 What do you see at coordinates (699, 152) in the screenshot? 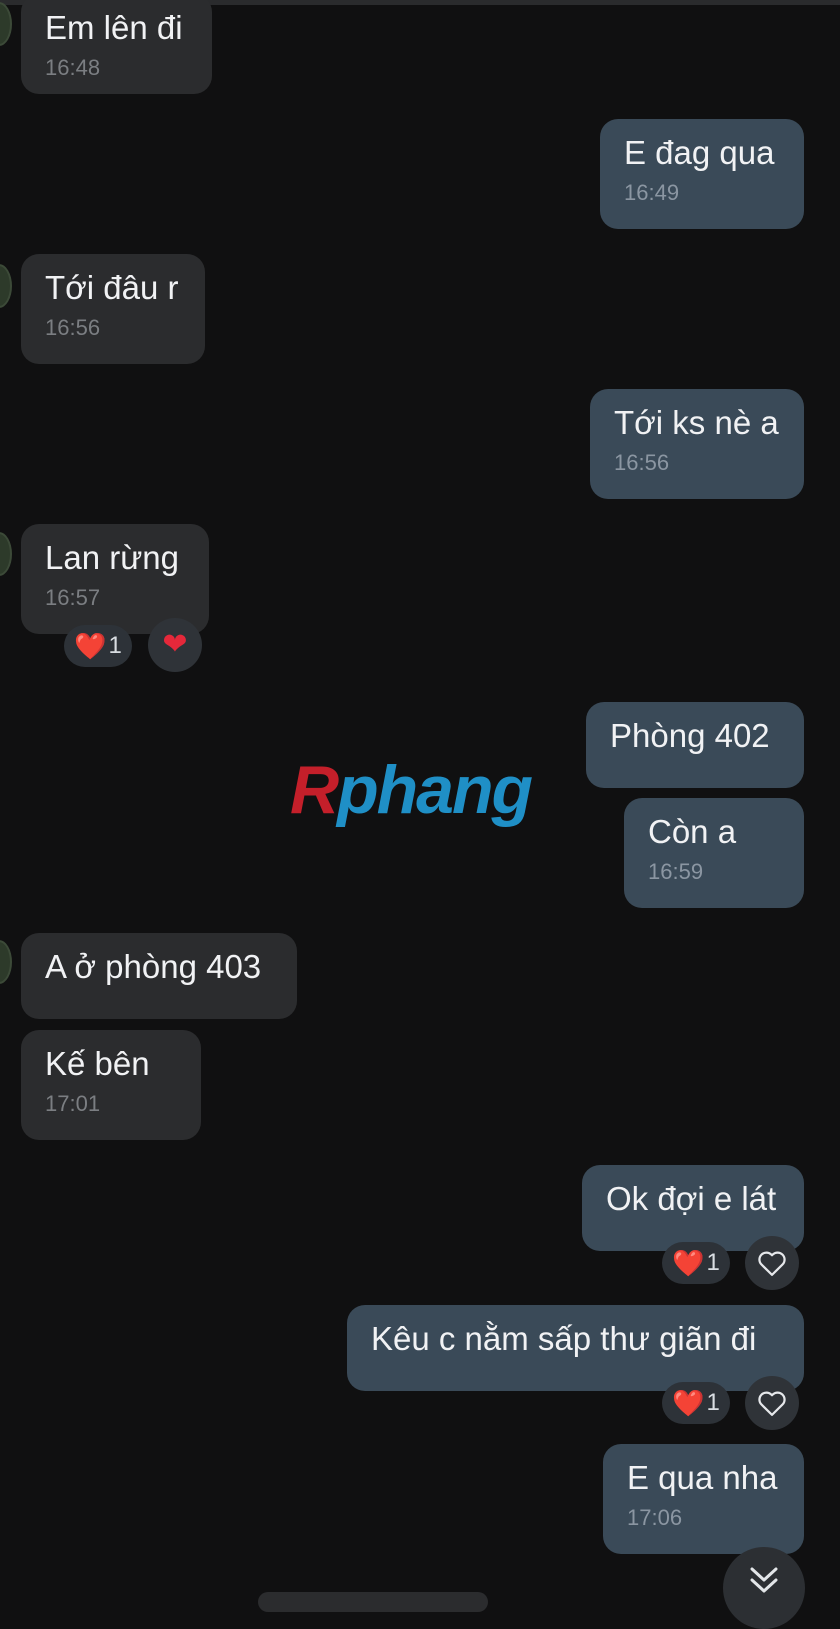
I see `message-text: E đag qua` at bounding box center [699, 152].